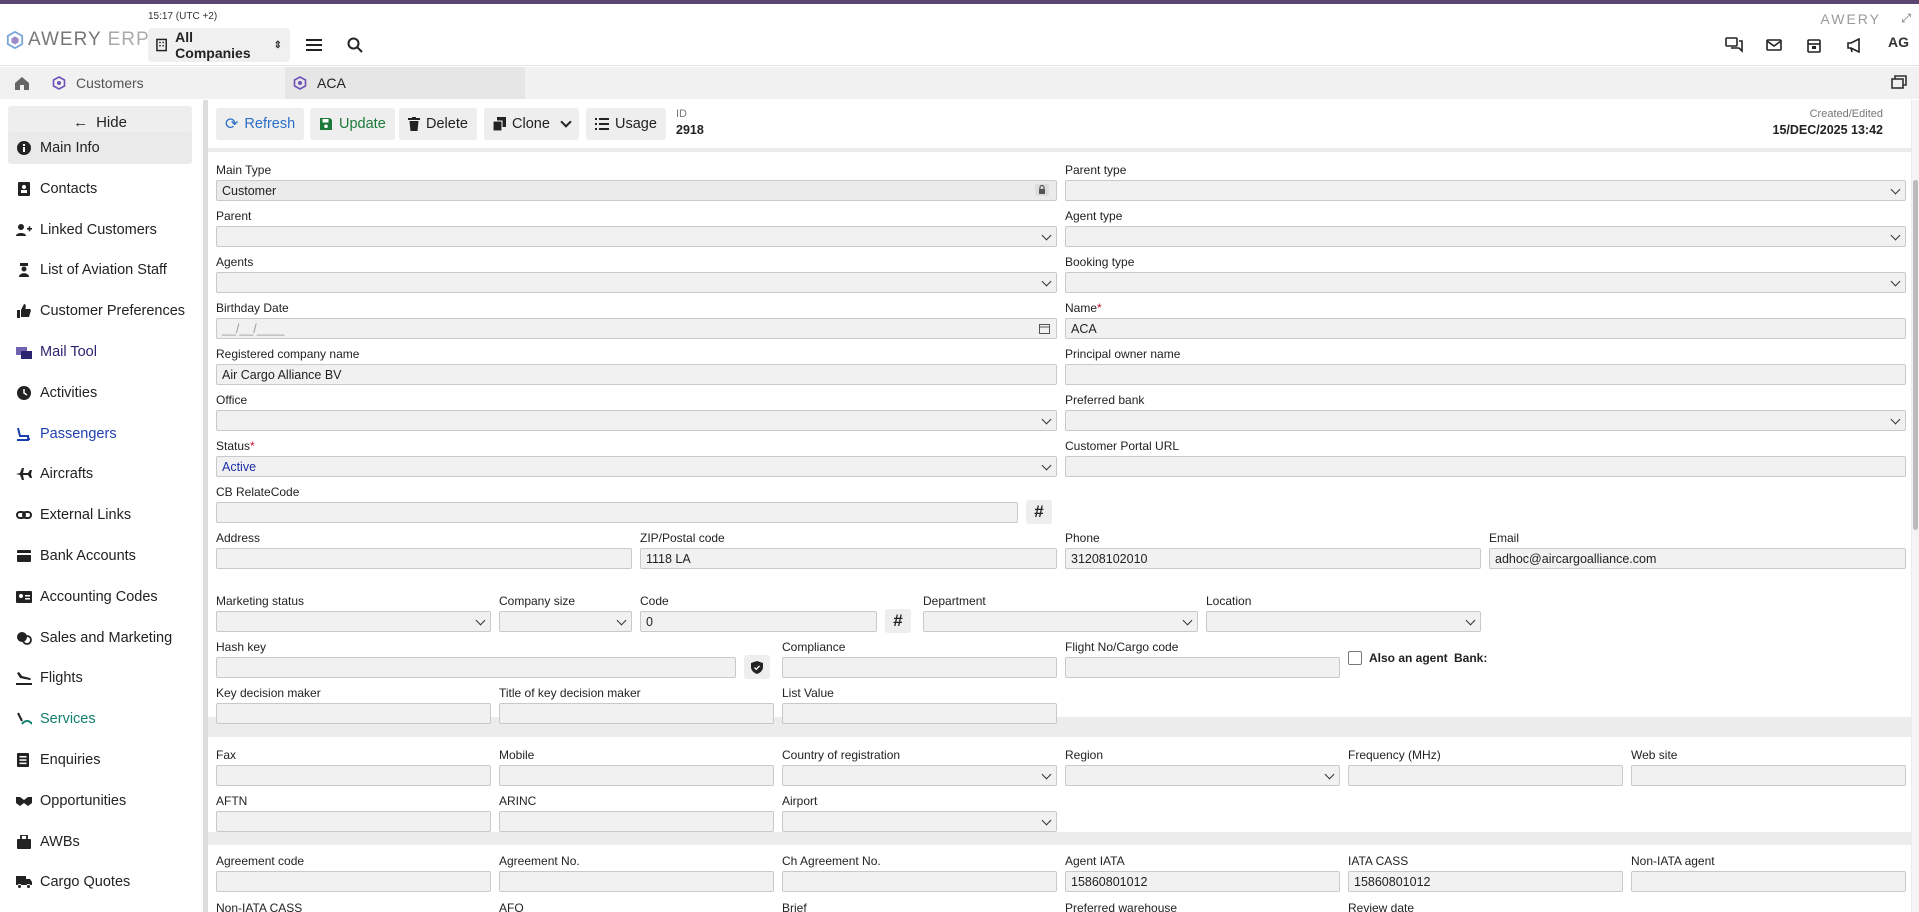 This screenshot has height=912, width=1919. Describe the element at coordinates (352, 124) in the screenshot. I see `update-button: Update` at that location.